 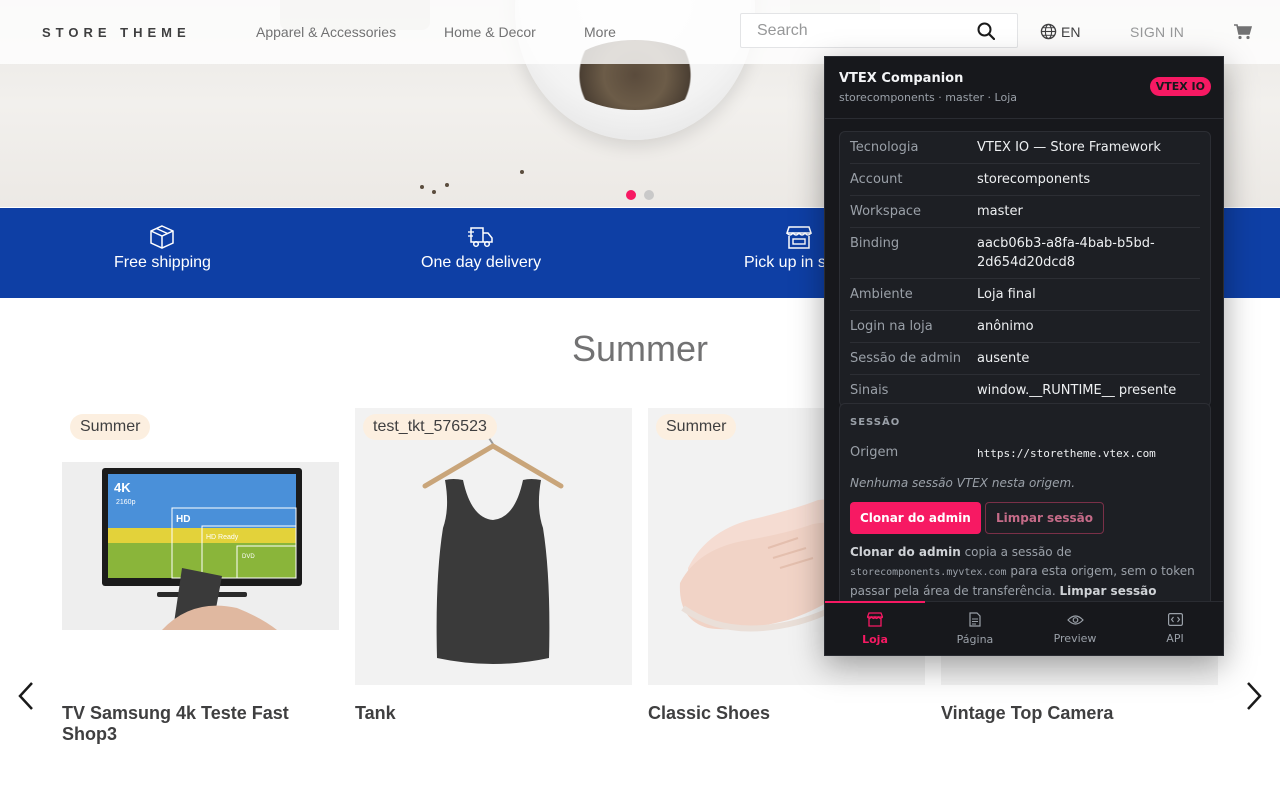 I want to click on search-input, so click(x=851, y=30).